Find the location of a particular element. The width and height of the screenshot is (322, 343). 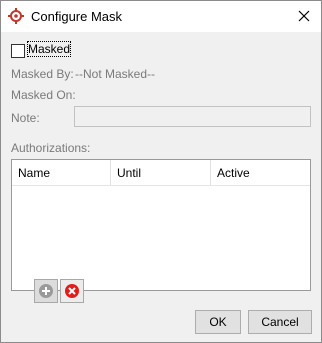

window-title: Configure Mask is located at coordinates (77, 16).